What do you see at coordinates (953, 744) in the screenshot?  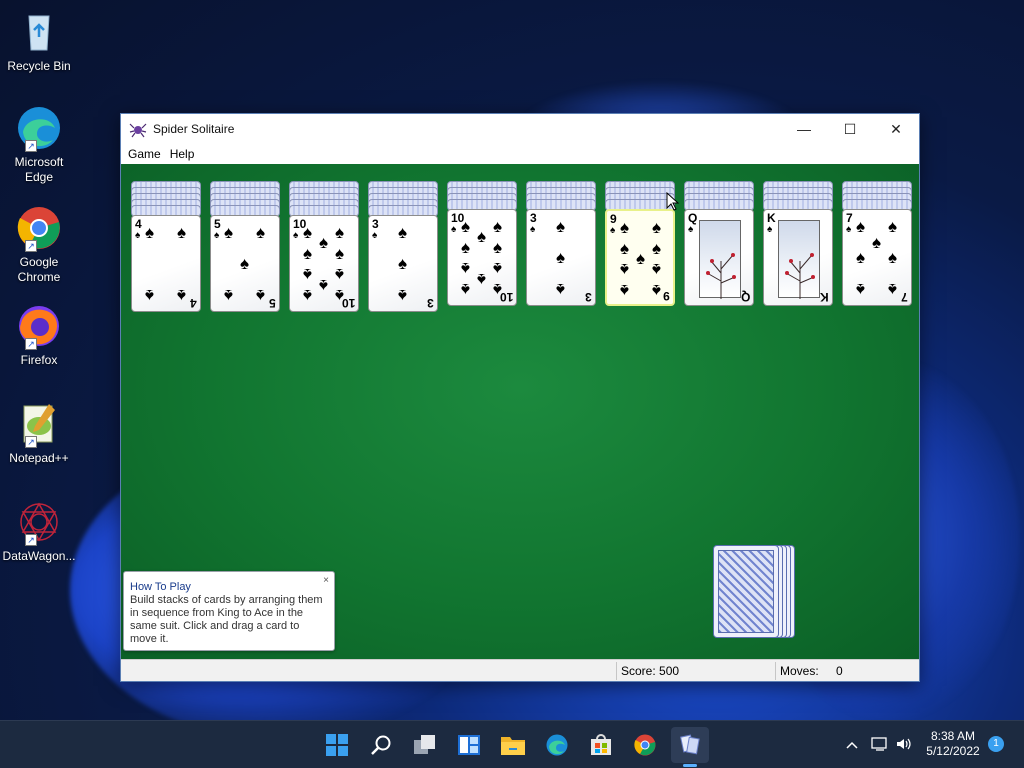 I see `clock: 8:38 AM 5/12/2022` at bounding box center [953, 744].